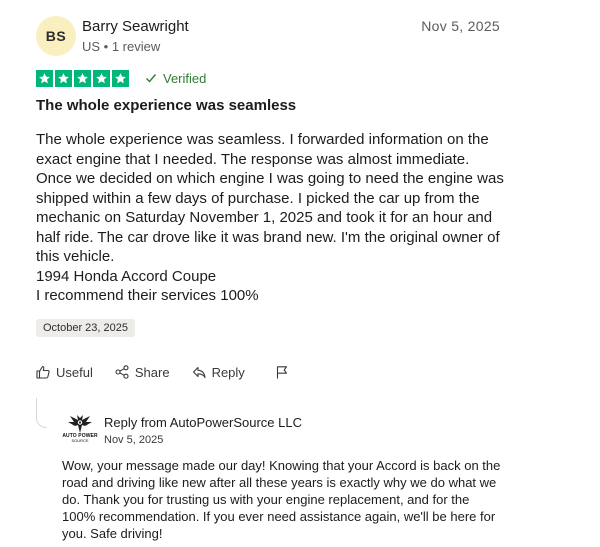 The width and height of the screenshot is (600, 547). What do you see at coordinates (185, 78) in the screenshot?
I see `verified-label: Verified` at bounding box center [185, 78].